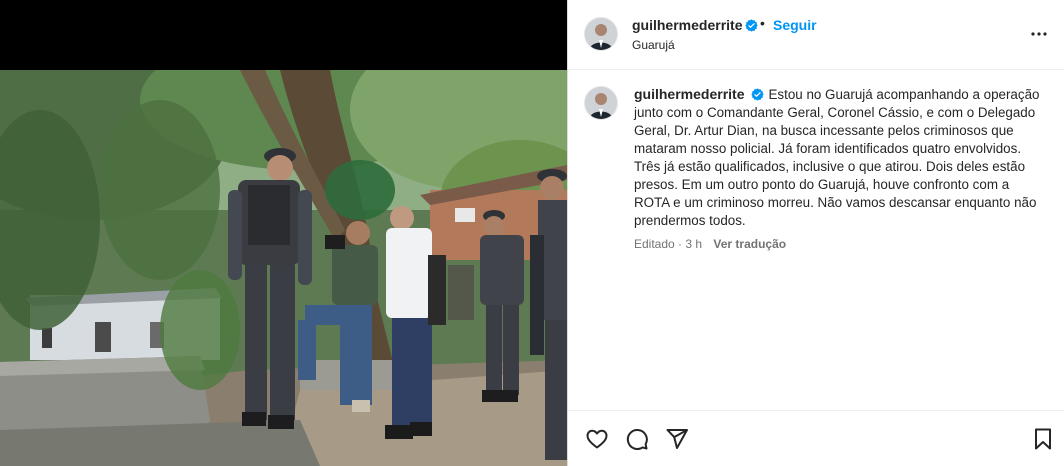  I want to click on share-icon, so click(677, 439).